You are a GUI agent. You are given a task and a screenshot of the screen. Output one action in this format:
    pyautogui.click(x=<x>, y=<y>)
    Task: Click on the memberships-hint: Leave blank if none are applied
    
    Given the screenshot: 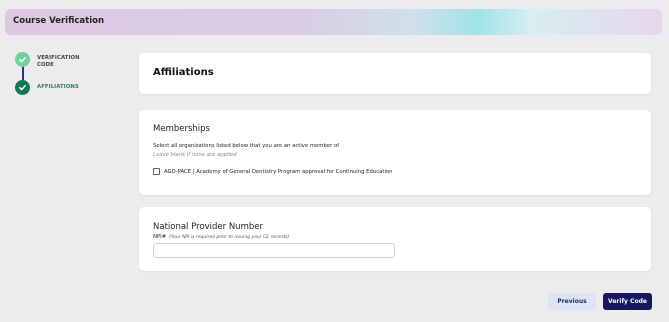 What is the action you would take?
    pyautogui.click(x=195, y=155)
    